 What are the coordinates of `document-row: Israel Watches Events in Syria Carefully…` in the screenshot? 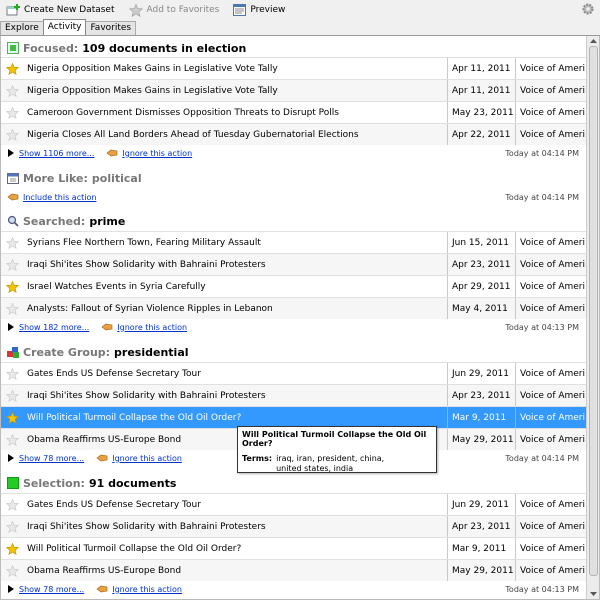 It's located at (294, 286).